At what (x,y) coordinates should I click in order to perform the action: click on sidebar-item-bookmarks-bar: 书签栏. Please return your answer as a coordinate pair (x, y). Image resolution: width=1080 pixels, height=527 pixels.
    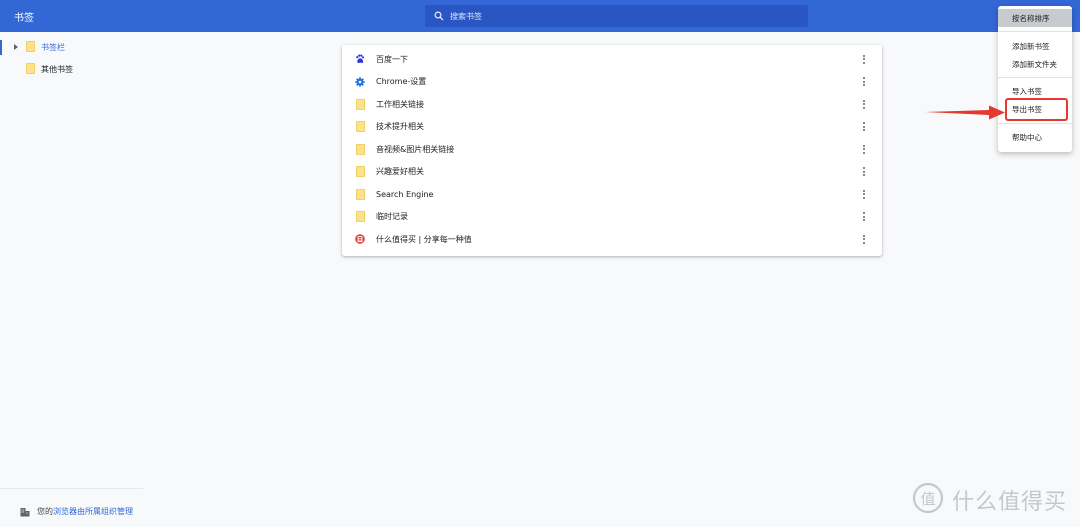
    Looking at the image, I should click on (80, 47).